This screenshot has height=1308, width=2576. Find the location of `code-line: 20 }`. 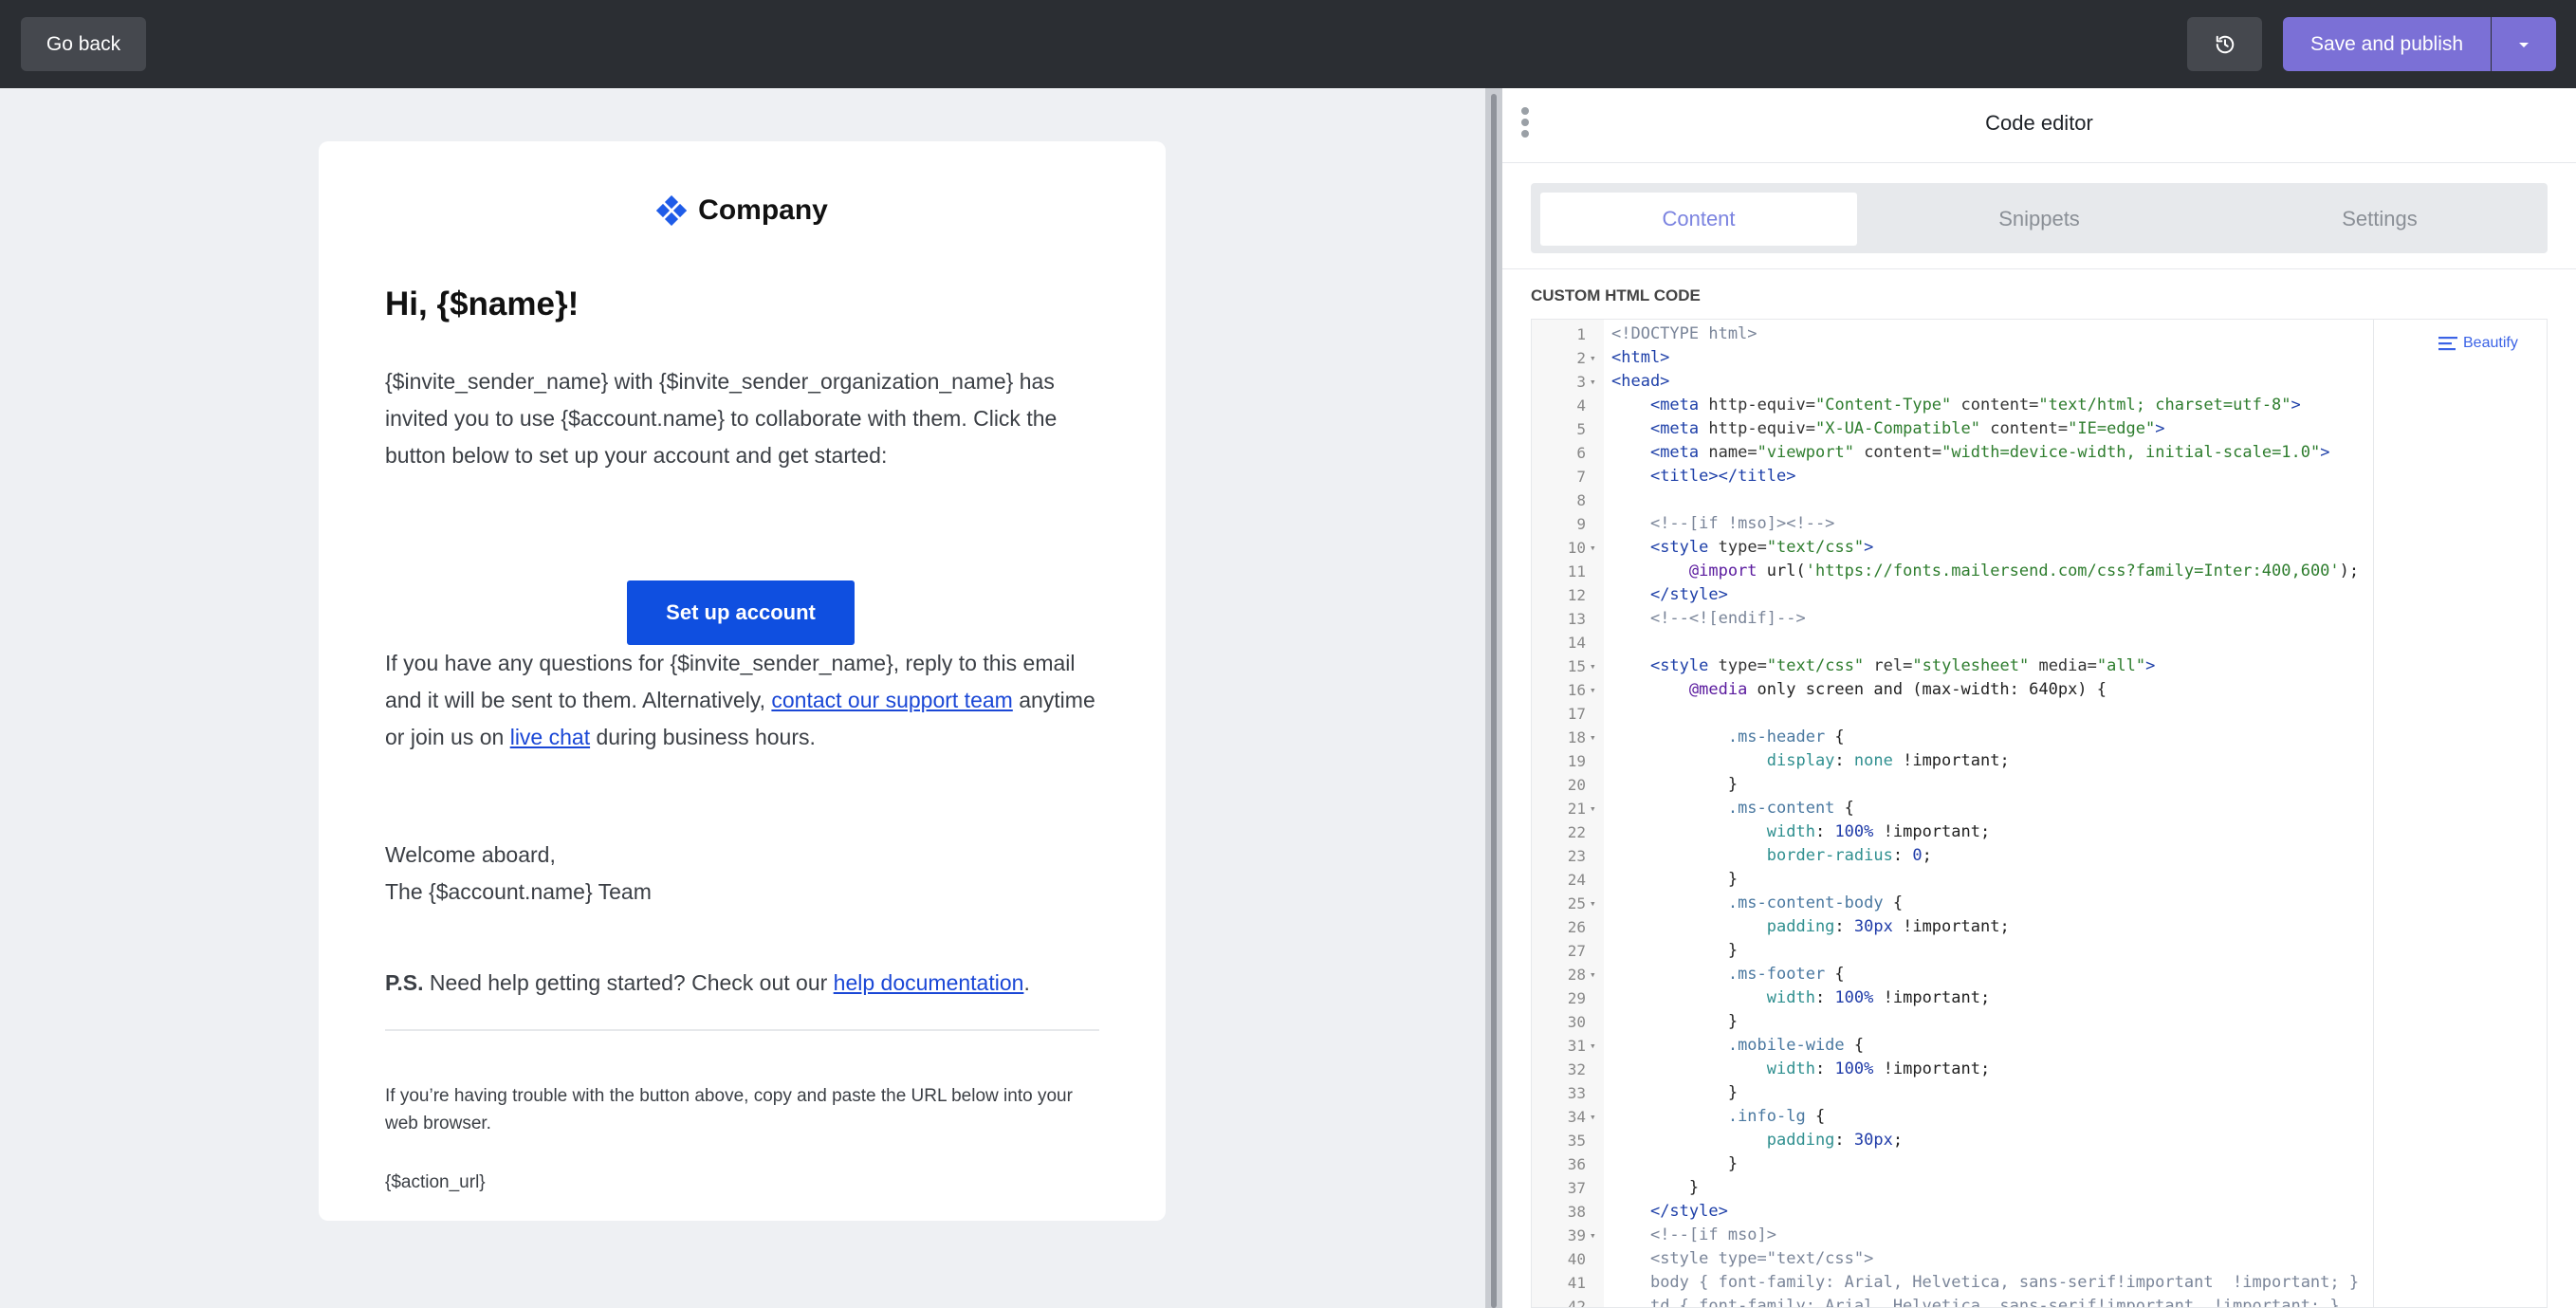

code-line: 20 } is located at coordinates (1952, 785).